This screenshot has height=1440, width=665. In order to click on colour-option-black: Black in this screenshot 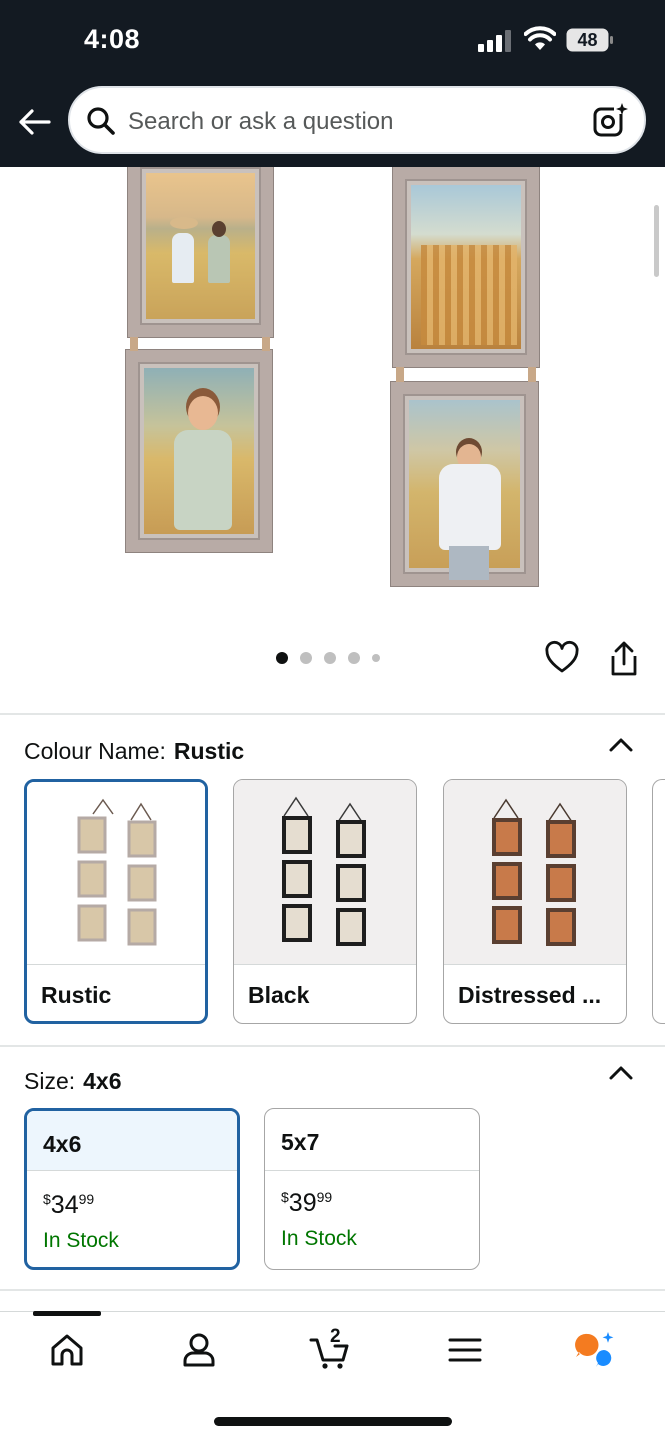, I will do `click(325, 901)`.